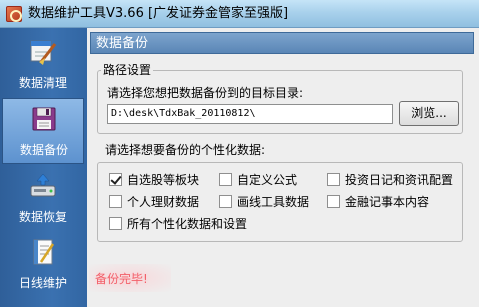 The width and height of the screenshot is (479, 307). I want to click on sidebar-item-label: 日线维护, so click(42, 283).